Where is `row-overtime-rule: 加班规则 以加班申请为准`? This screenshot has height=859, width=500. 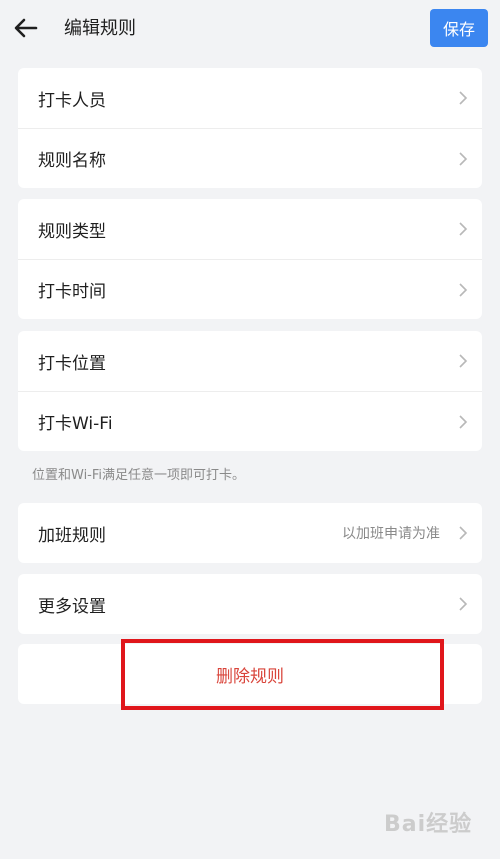 row-overtime-rule: 加班规则 以加班申请为准 is located at coordinates (250, 533).